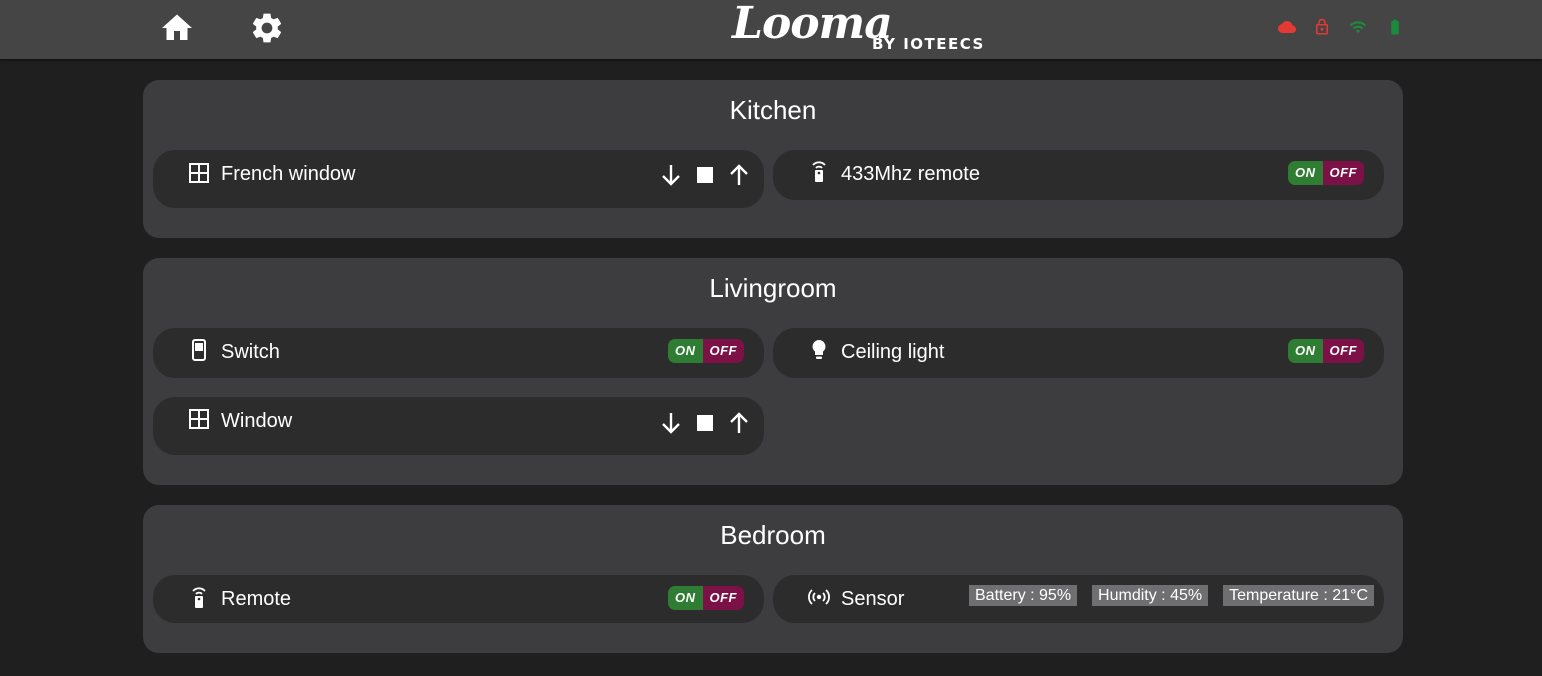  What do you see at coordinates (458, 599) in the screenshot?
I see `device-remote: Remote ON OFF` at bounding box center [458, 599].